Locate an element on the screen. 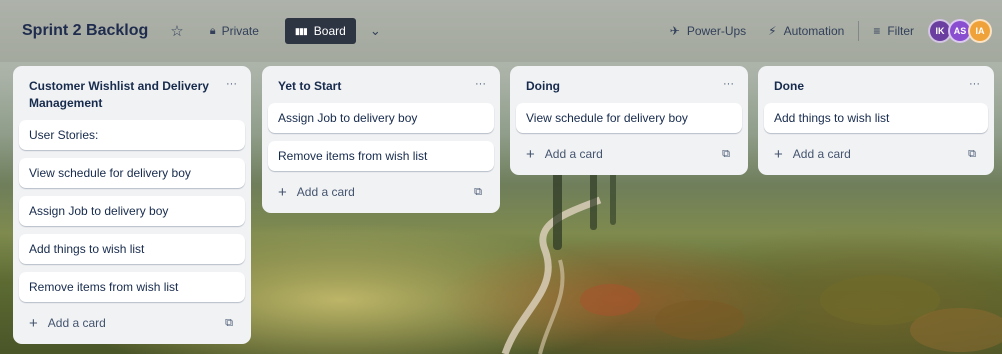 This screenshot has height=354, width=1002. list-header: Done ··· is located at coordinates (876, 89).